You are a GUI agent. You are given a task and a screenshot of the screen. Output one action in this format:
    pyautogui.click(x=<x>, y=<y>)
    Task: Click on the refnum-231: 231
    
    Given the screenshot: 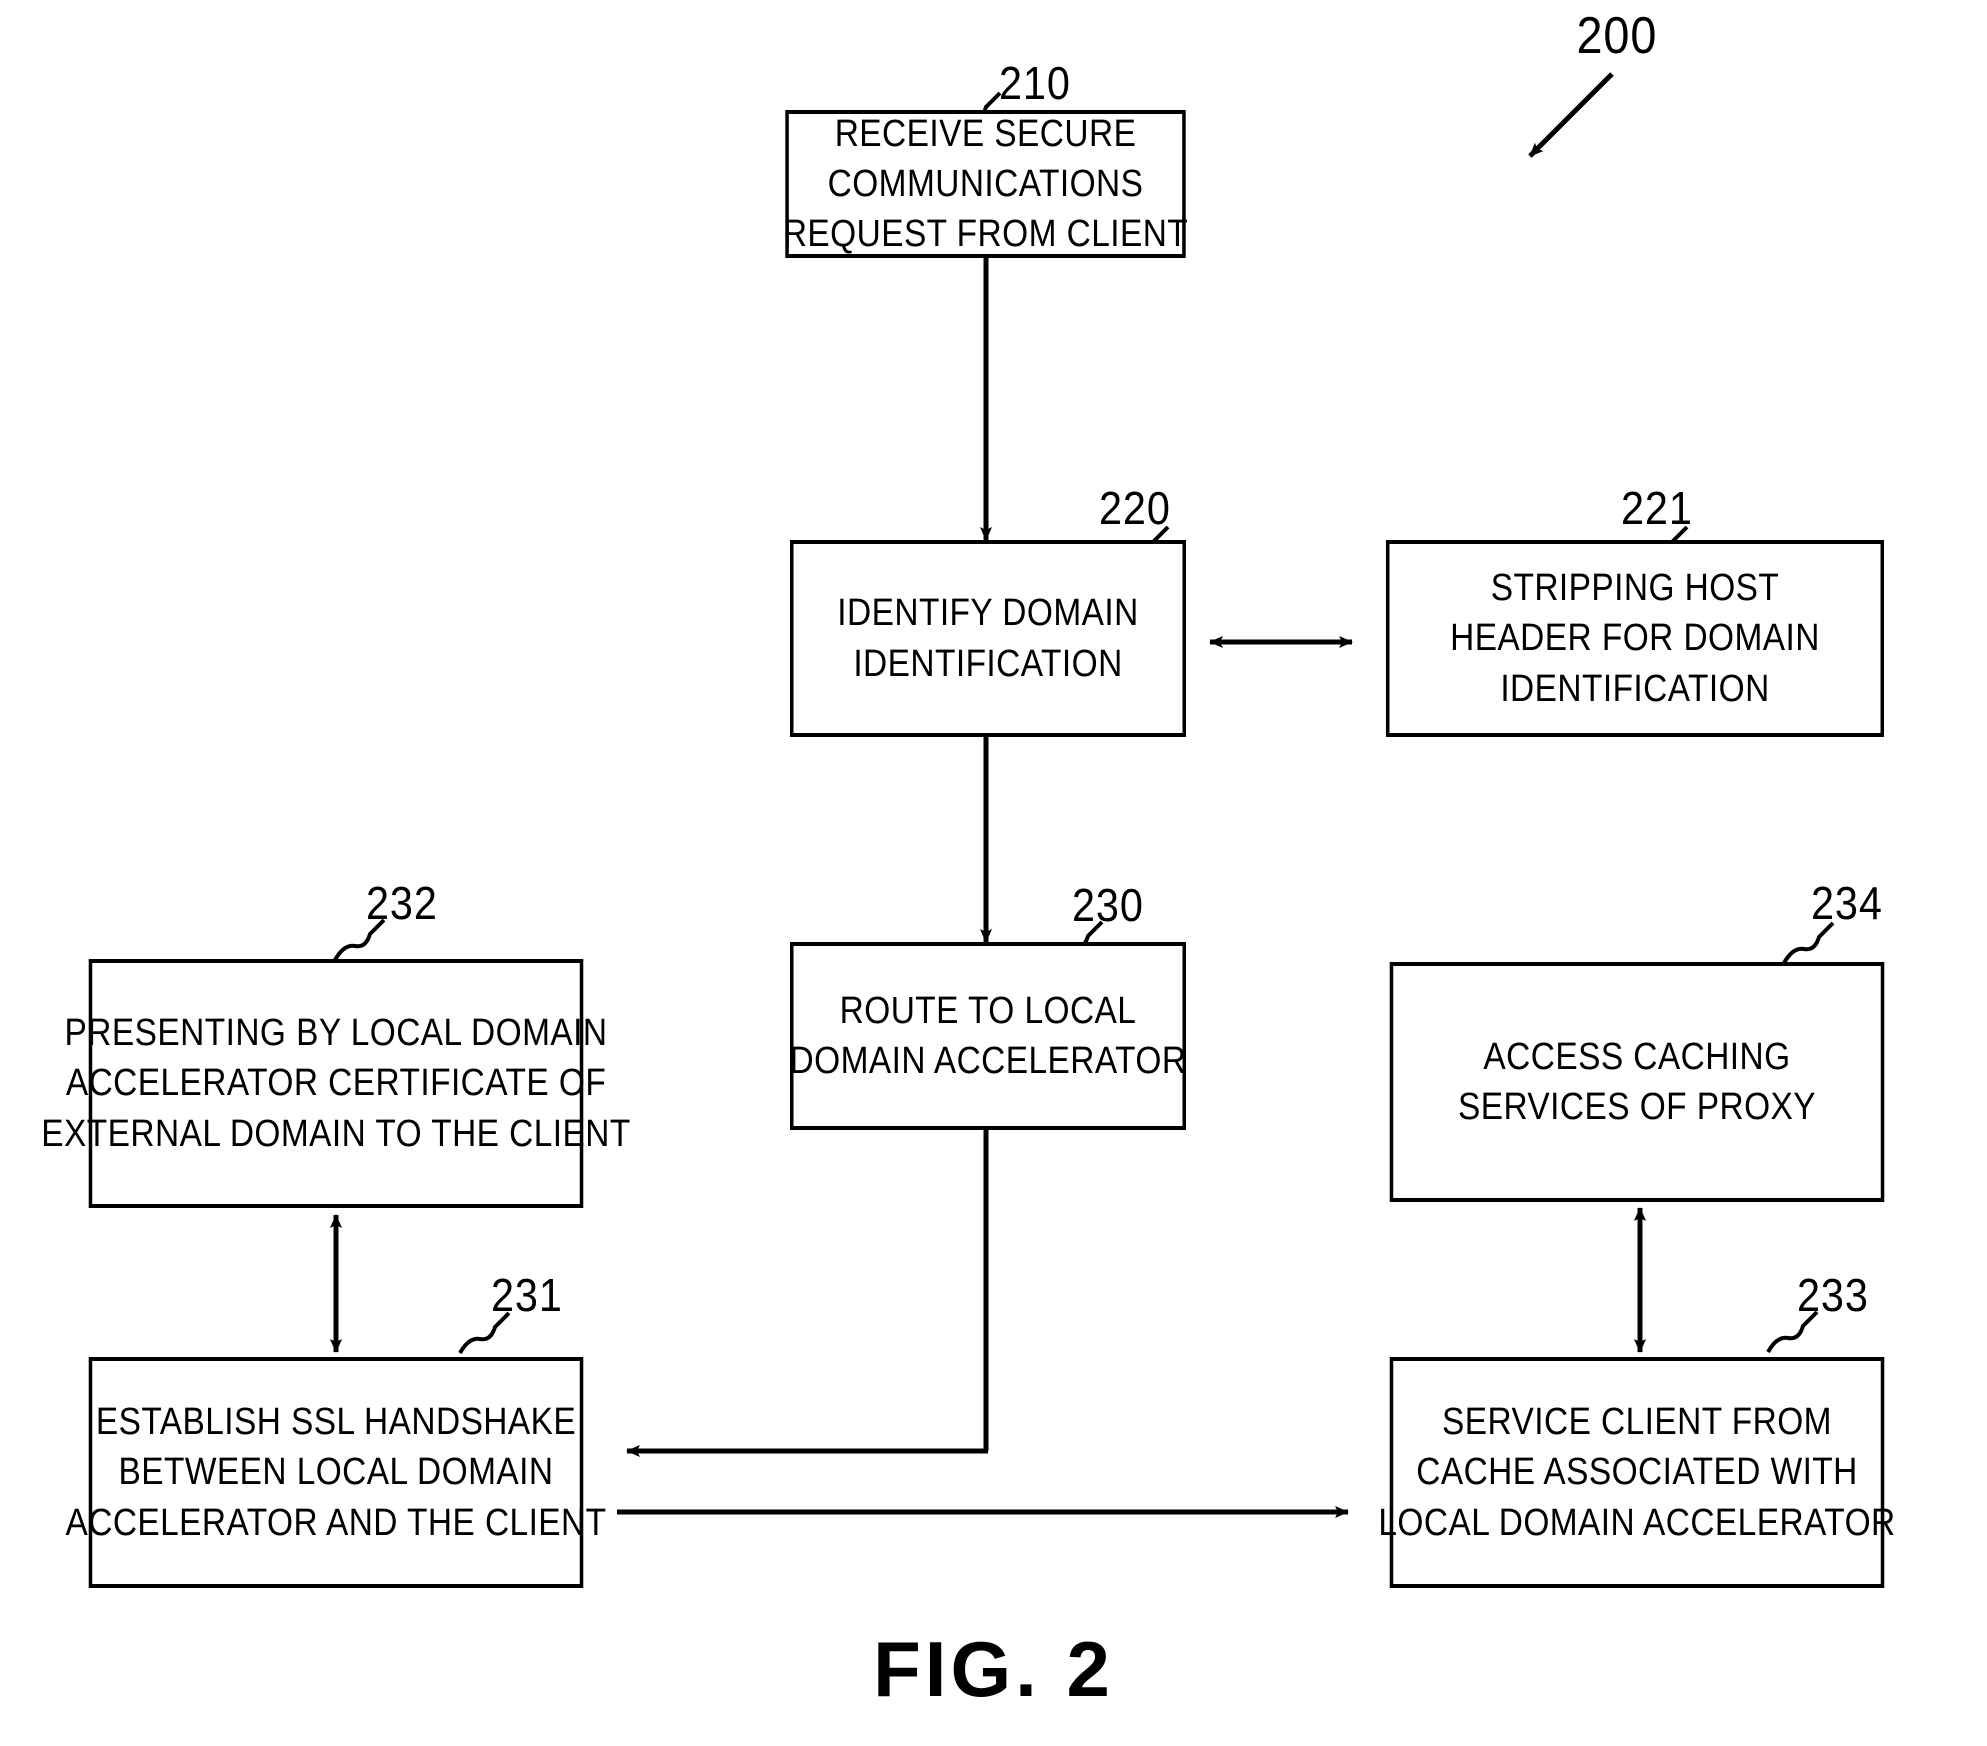 What is the action you would take?
    pyautogui.click(x=526, y=1295)
    